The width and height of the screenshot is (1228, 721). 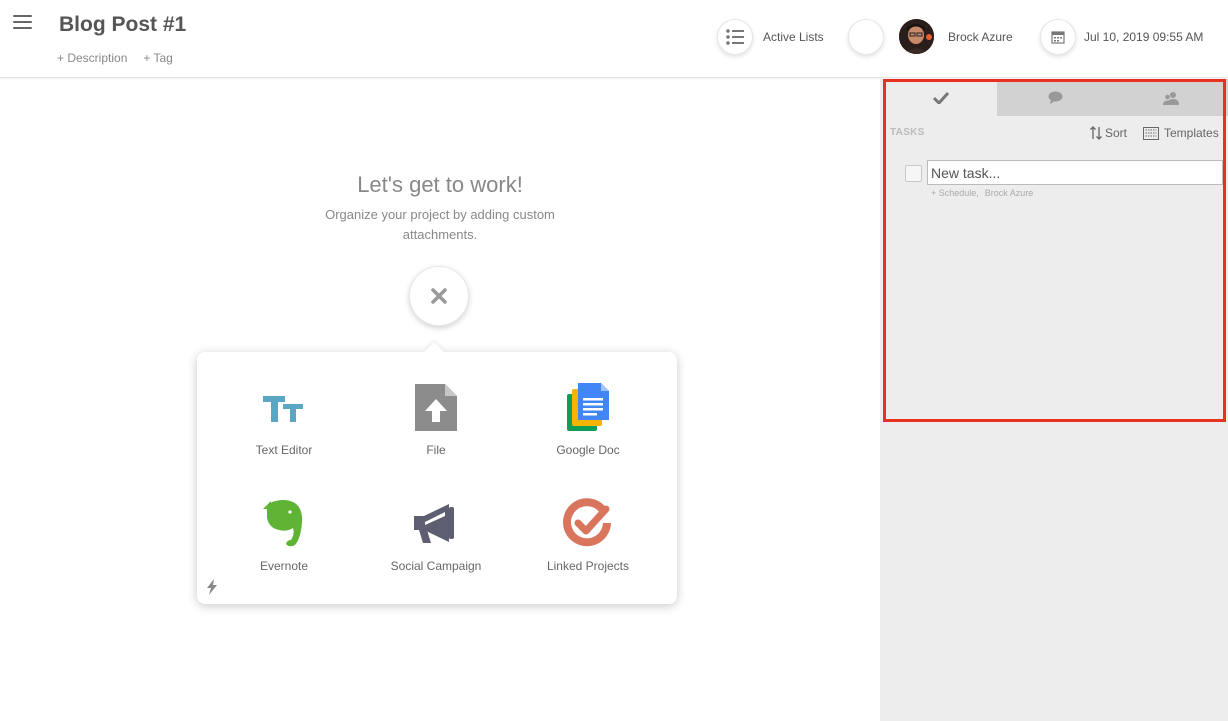 I want to click on tasks-heading: TASKS, so click(x=907, y=132).